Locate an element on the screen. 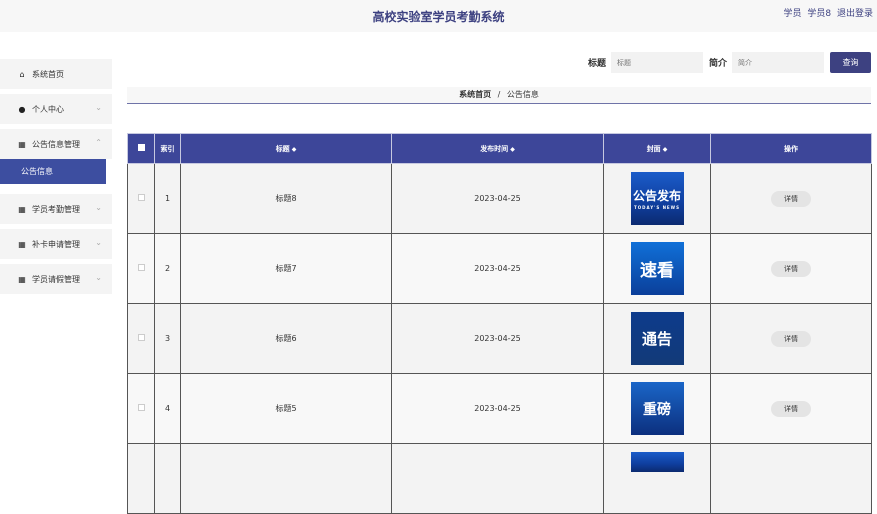  sidebar-item-home: ⌂ 系统首页 is located at coordinates (56, 74).